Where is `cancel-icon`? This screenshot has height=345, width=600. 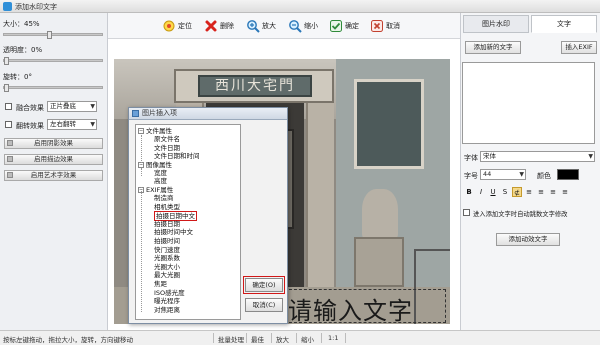
cancel-icon is located at coordinates (377, 26).